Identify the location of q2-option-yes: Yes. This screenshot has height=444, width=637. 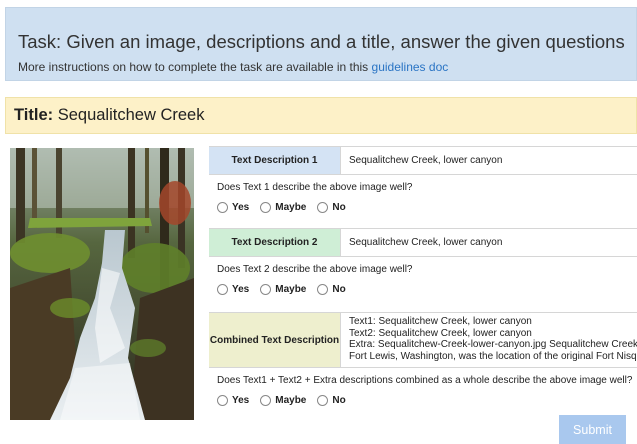
(233, 289).